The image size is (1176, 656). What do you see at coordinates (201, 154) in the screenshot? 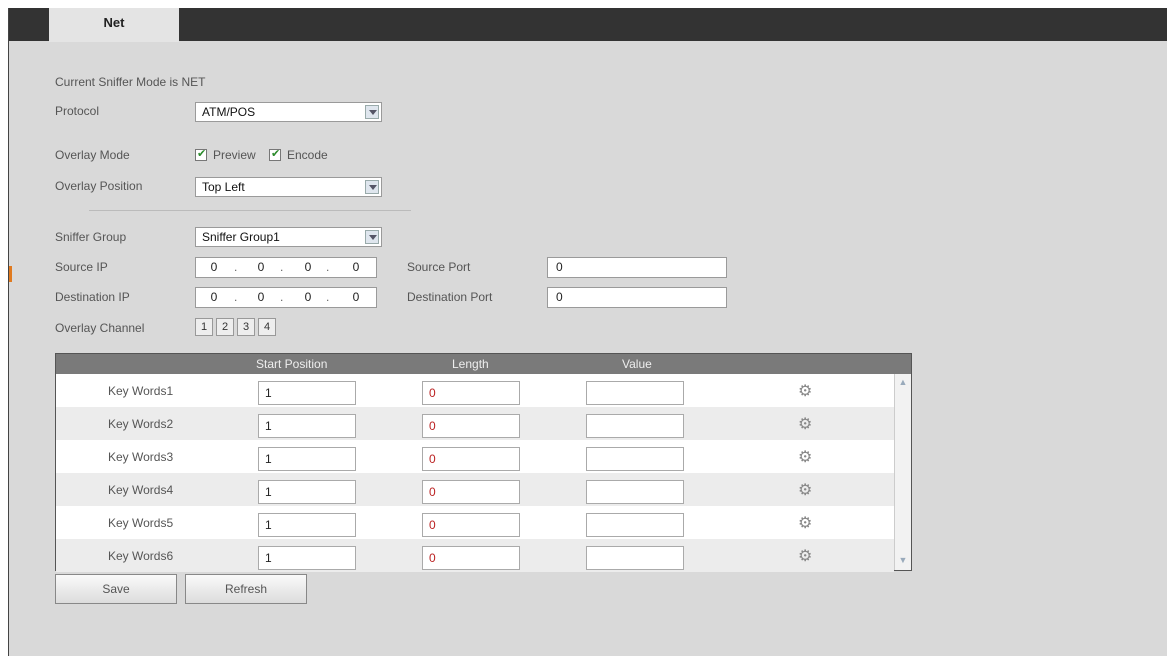
I see `preview-checkbox` at bounding box center [201, 154].